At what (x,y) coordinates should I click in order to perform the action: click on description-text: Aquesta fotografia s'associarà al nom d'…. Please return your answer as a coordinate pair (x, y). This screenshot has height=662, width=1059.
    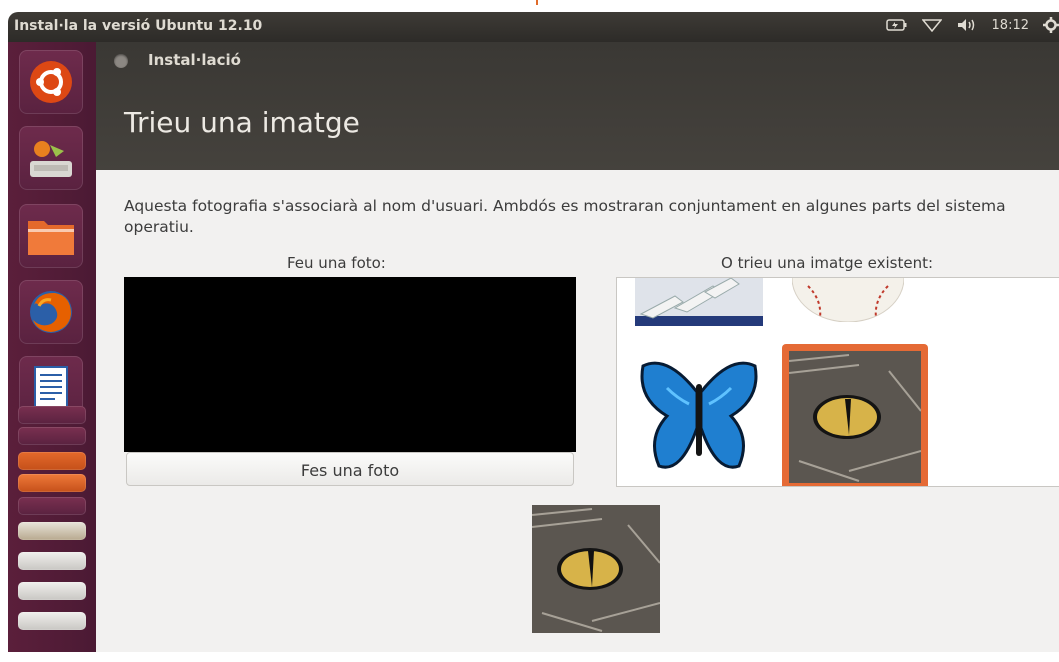
    Looking at the image, I should click on (565, 216).